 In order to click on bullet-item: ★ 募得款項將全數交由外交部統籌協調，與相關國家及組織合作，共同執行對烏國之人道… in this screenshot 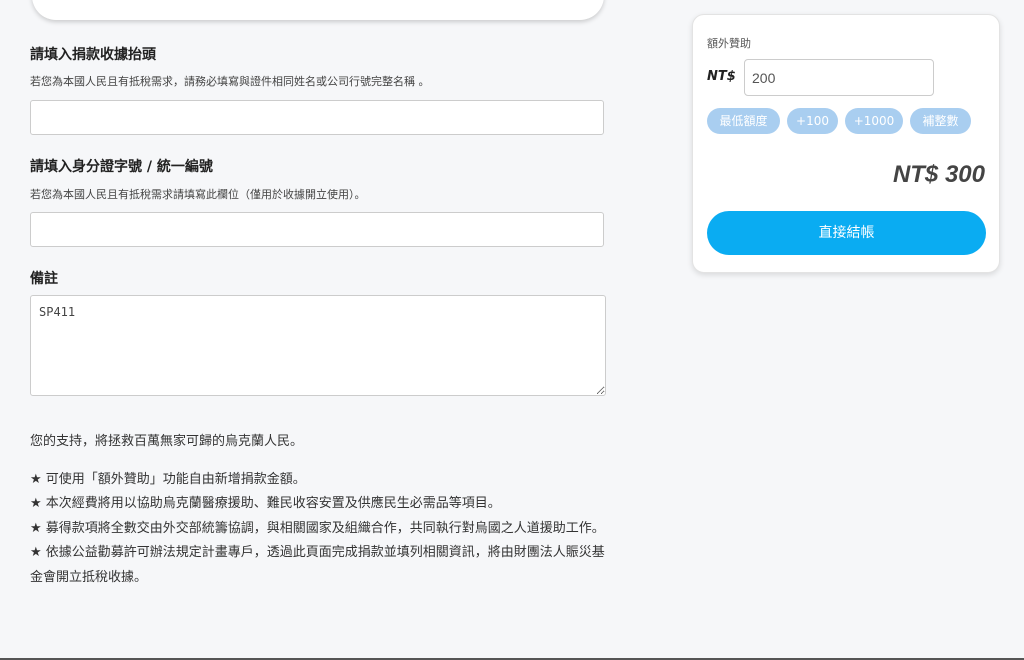, I will do `click(317, 528)`.